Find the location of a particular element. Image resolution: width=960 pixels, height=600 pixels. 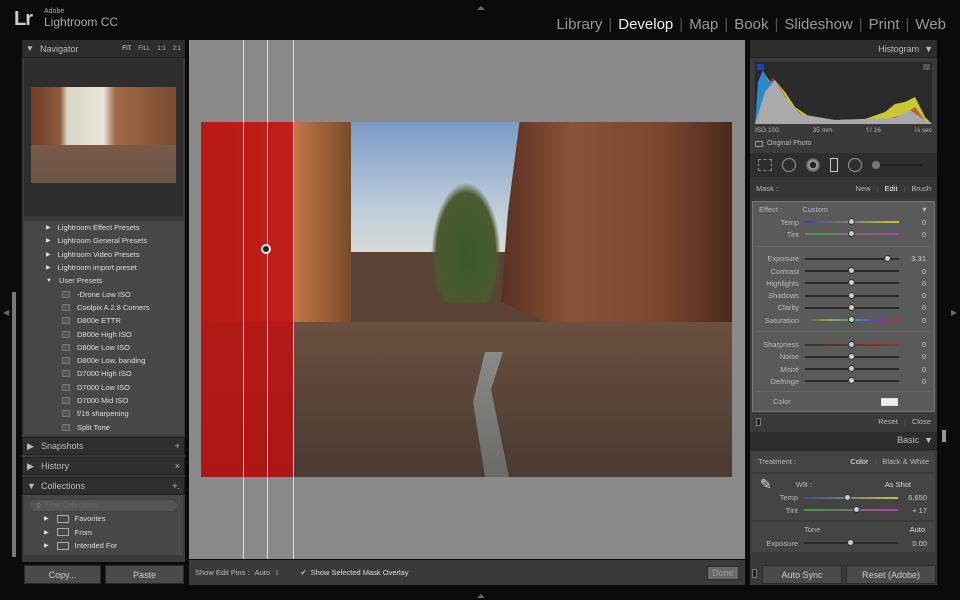

treatment-color: Color is located at coordinates (859, 461).